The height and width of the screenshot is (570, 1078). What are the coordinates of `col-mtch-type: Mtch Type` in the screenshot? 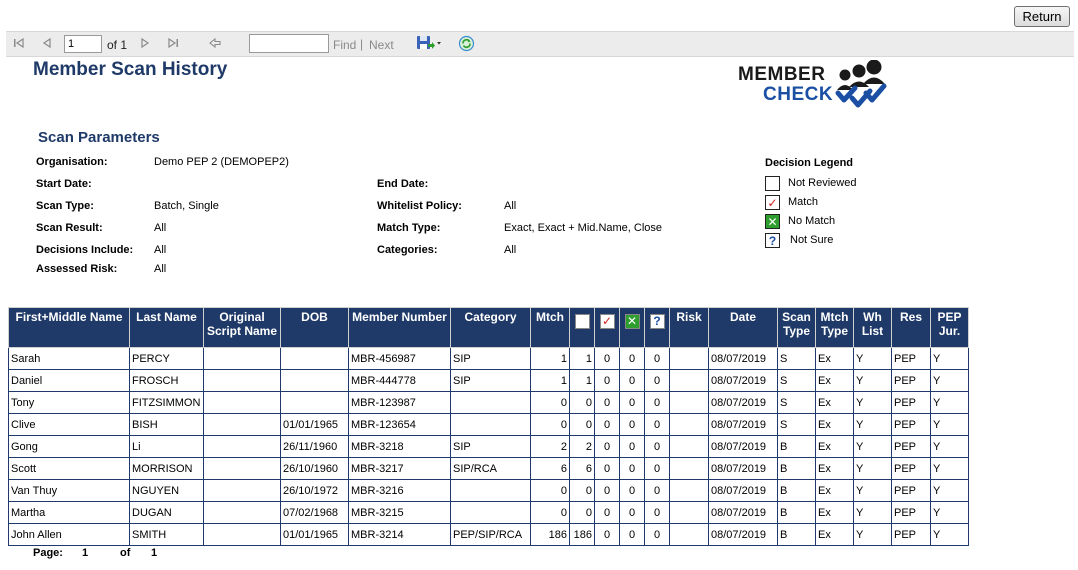 It's located at (834, 327).